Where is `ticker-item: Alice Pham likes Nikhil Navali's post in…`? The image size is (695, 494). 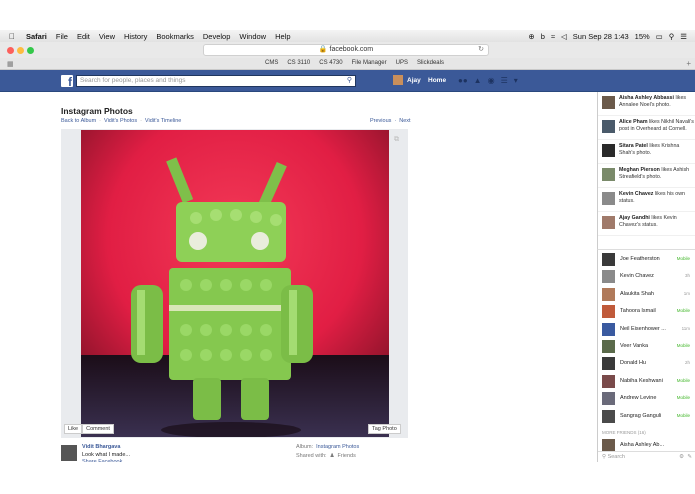
ticker-item: Alice Pham likes Nikhil Navali's post in… is located at coordinates (646, 128).